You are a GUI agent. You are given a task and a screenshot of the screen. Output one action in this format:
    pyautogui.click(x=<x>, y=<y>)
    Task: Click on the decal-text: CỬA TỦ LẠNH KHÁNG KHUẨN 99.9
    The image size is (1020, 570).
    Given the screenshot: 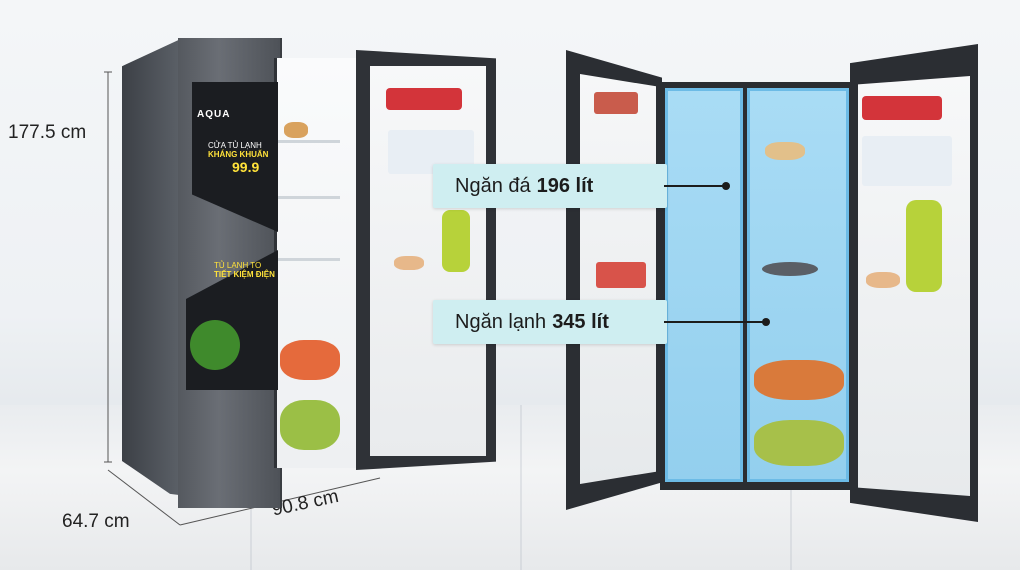 What is the action you would take?
    pyautogui.click(x=238, y=158)
    